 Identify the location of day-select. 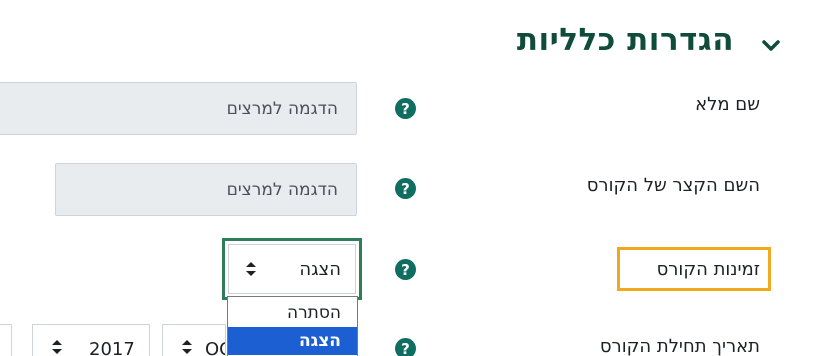
(6, 340).